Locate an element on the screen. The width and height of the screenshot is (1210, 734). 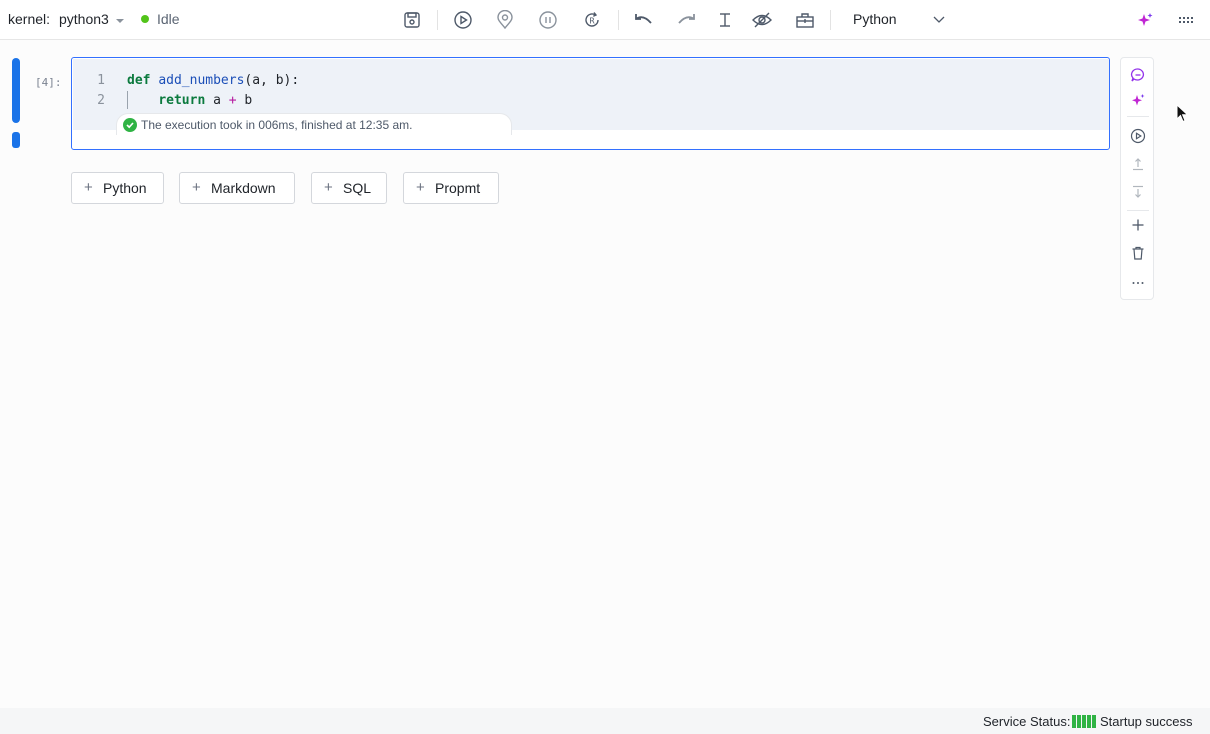
chat-icon is located at coordinates (1138, 75).